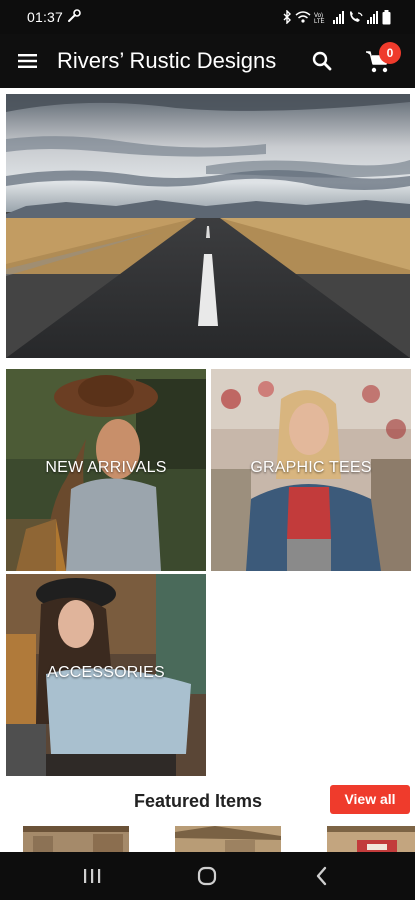  I want to click on search-icon, so click(322, 61).